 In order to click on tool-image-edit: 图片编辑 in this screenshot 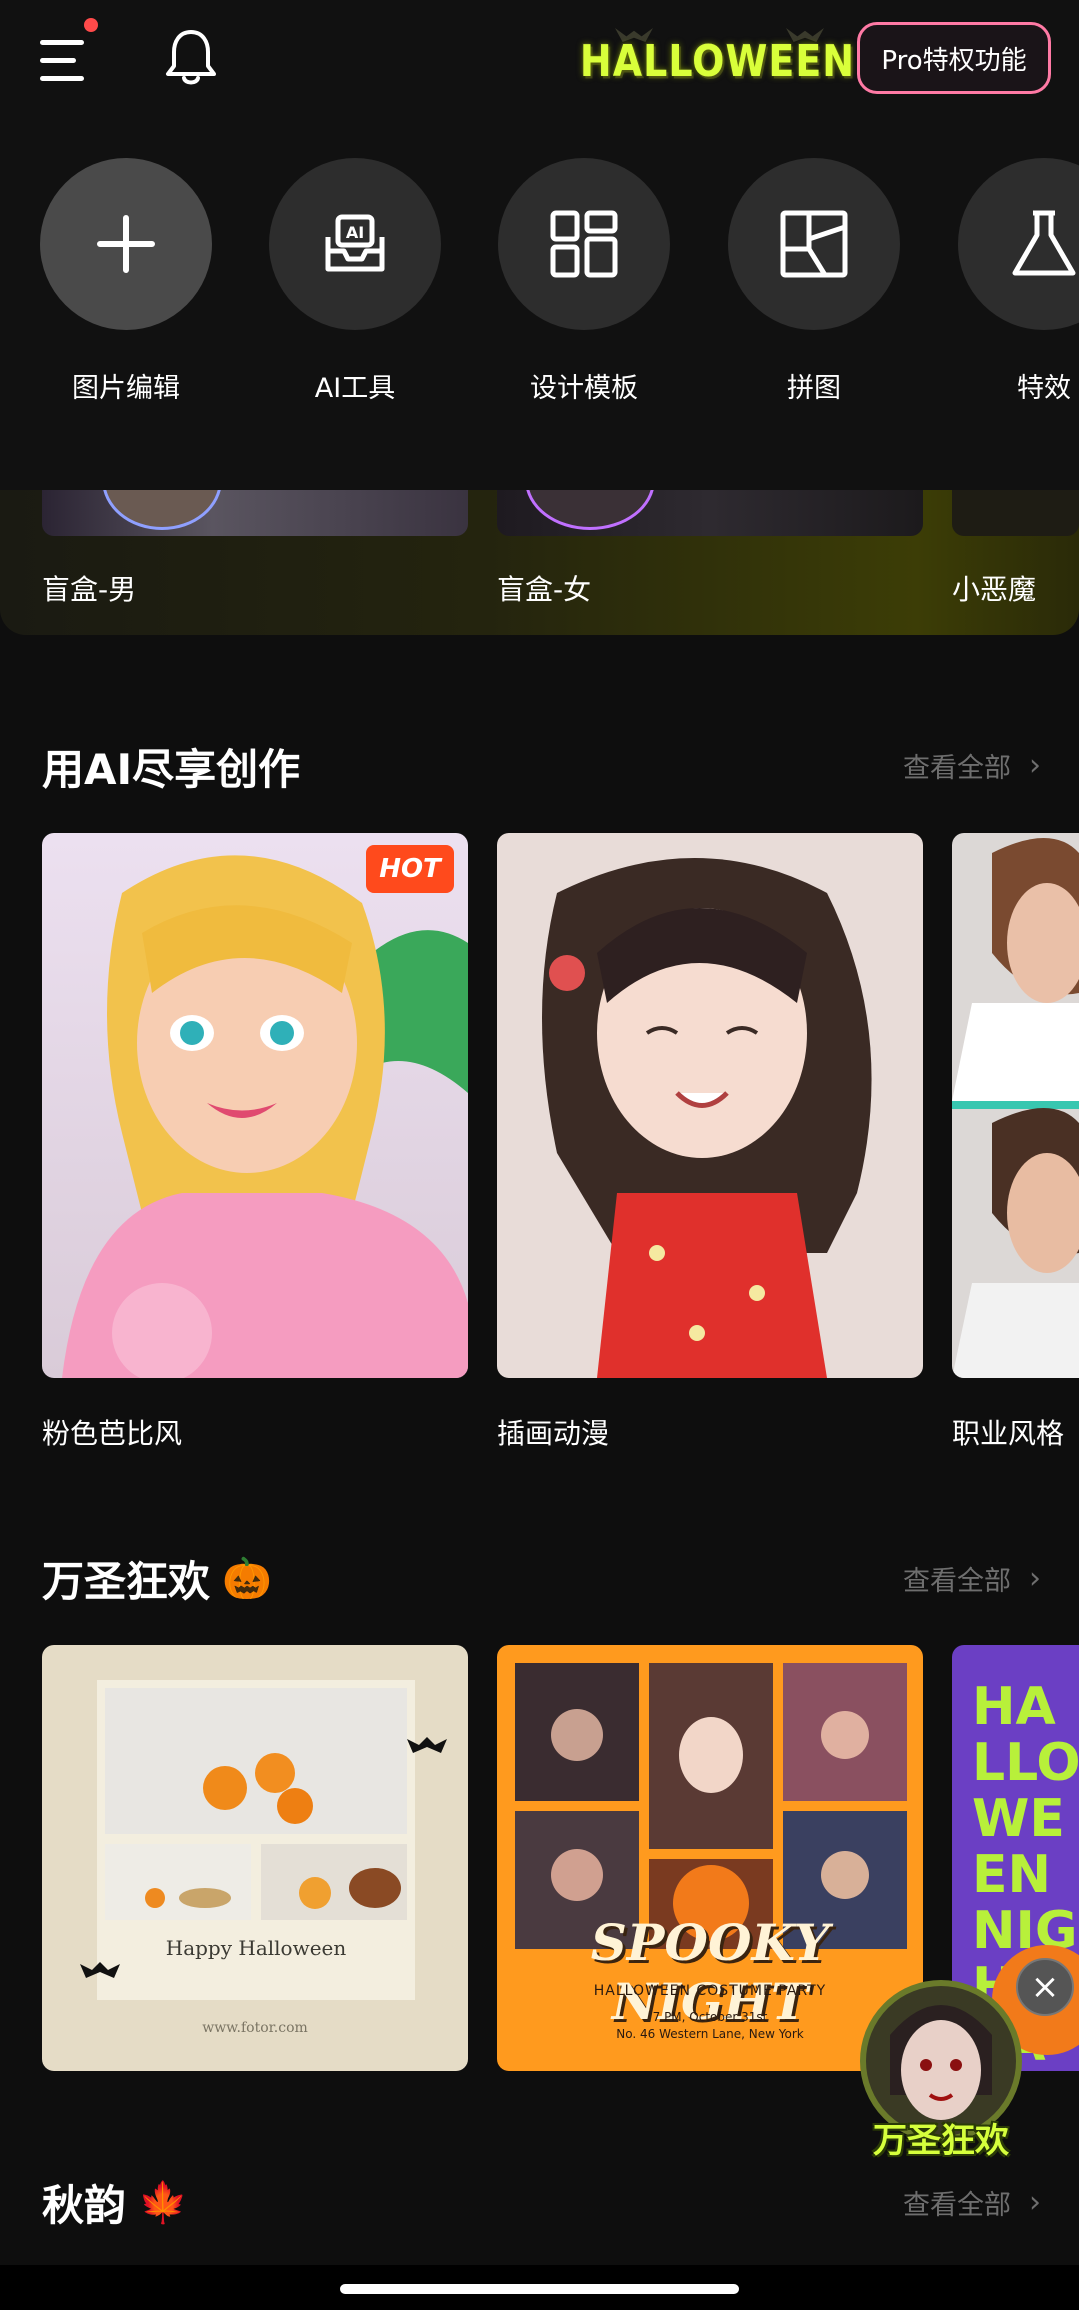, I will do `click(126, 281)`.